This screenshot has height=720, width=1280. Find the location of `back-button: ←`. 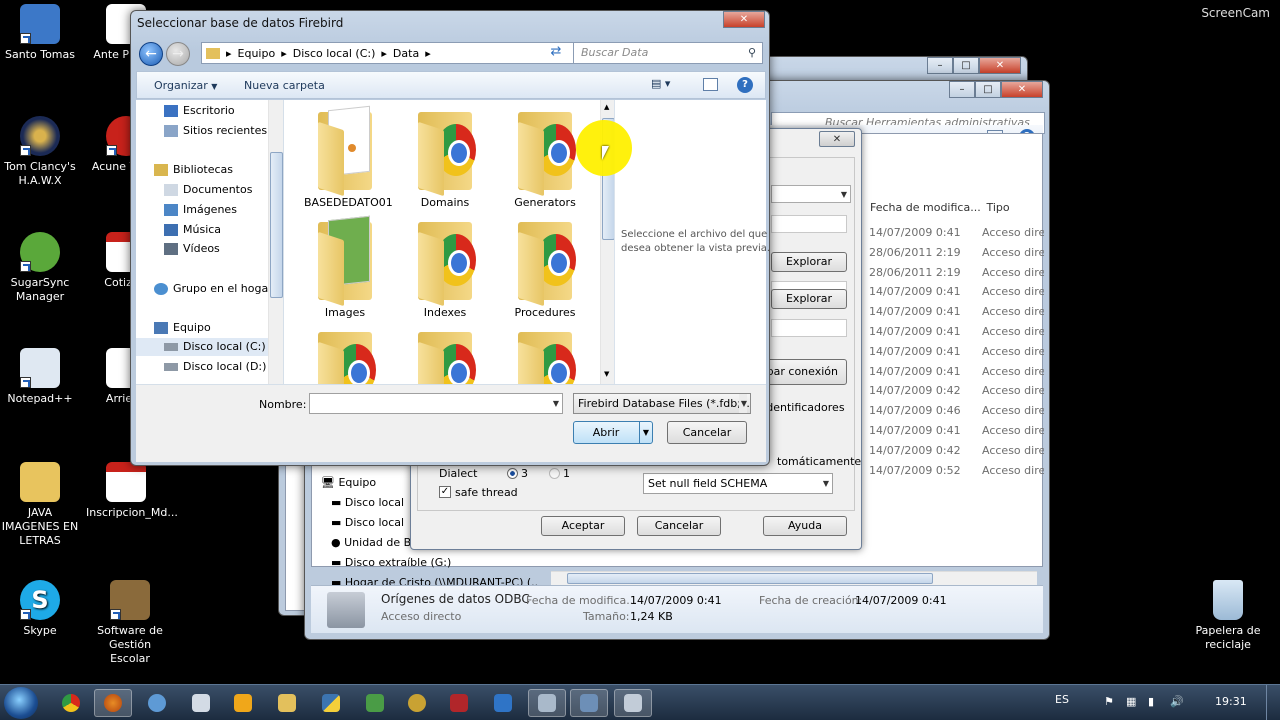

back-button: ← is located at coordinates (151, 54).